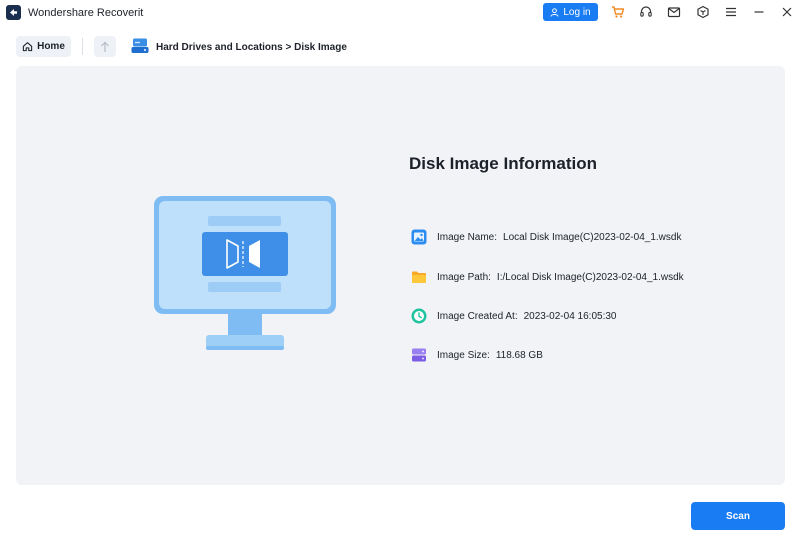  What do you see at coordinates (245, 273) in the screenshot?
I see `monitor-illustration` at bounding box center [245, 273].